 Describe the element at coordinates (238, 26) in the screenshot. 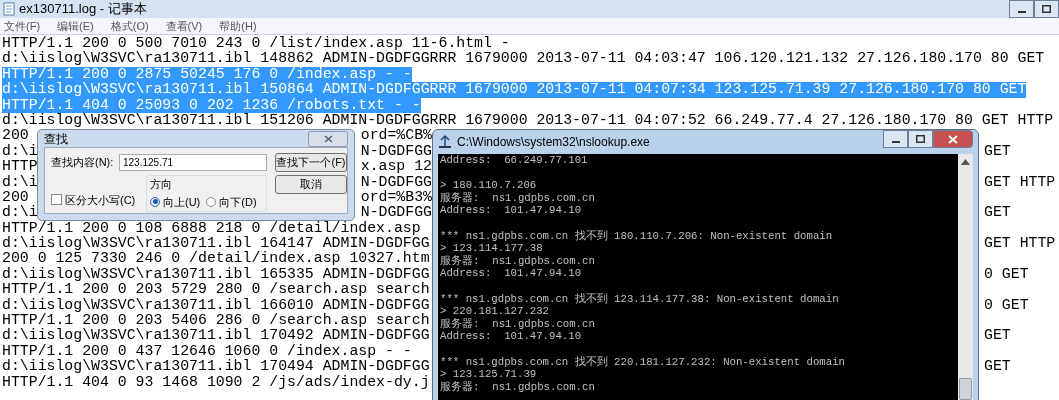

I see `menu-item: 帮助(H)` at that location.